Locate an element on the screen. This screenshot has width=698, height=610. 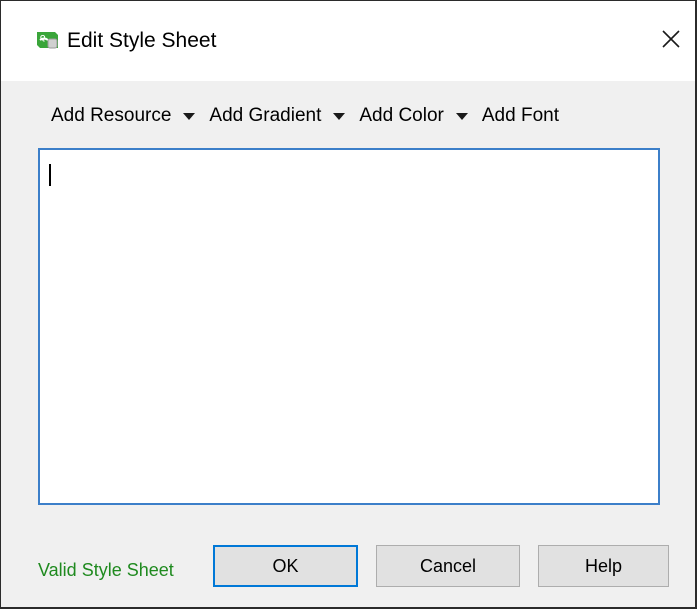
ok-button: OK is located at coordinates (285, 566).